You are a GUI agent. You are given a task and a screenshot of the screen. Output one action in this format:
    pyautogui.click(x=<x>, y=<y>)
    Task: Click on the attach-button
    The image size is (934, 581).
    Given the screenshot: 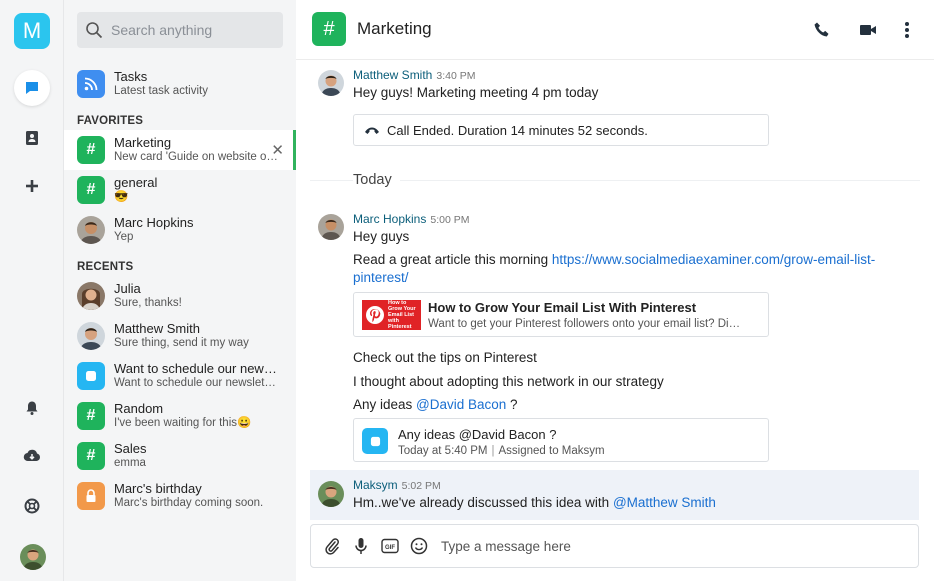 What is the action you would take?
    pyautogui.click(x=332, y=546)
    